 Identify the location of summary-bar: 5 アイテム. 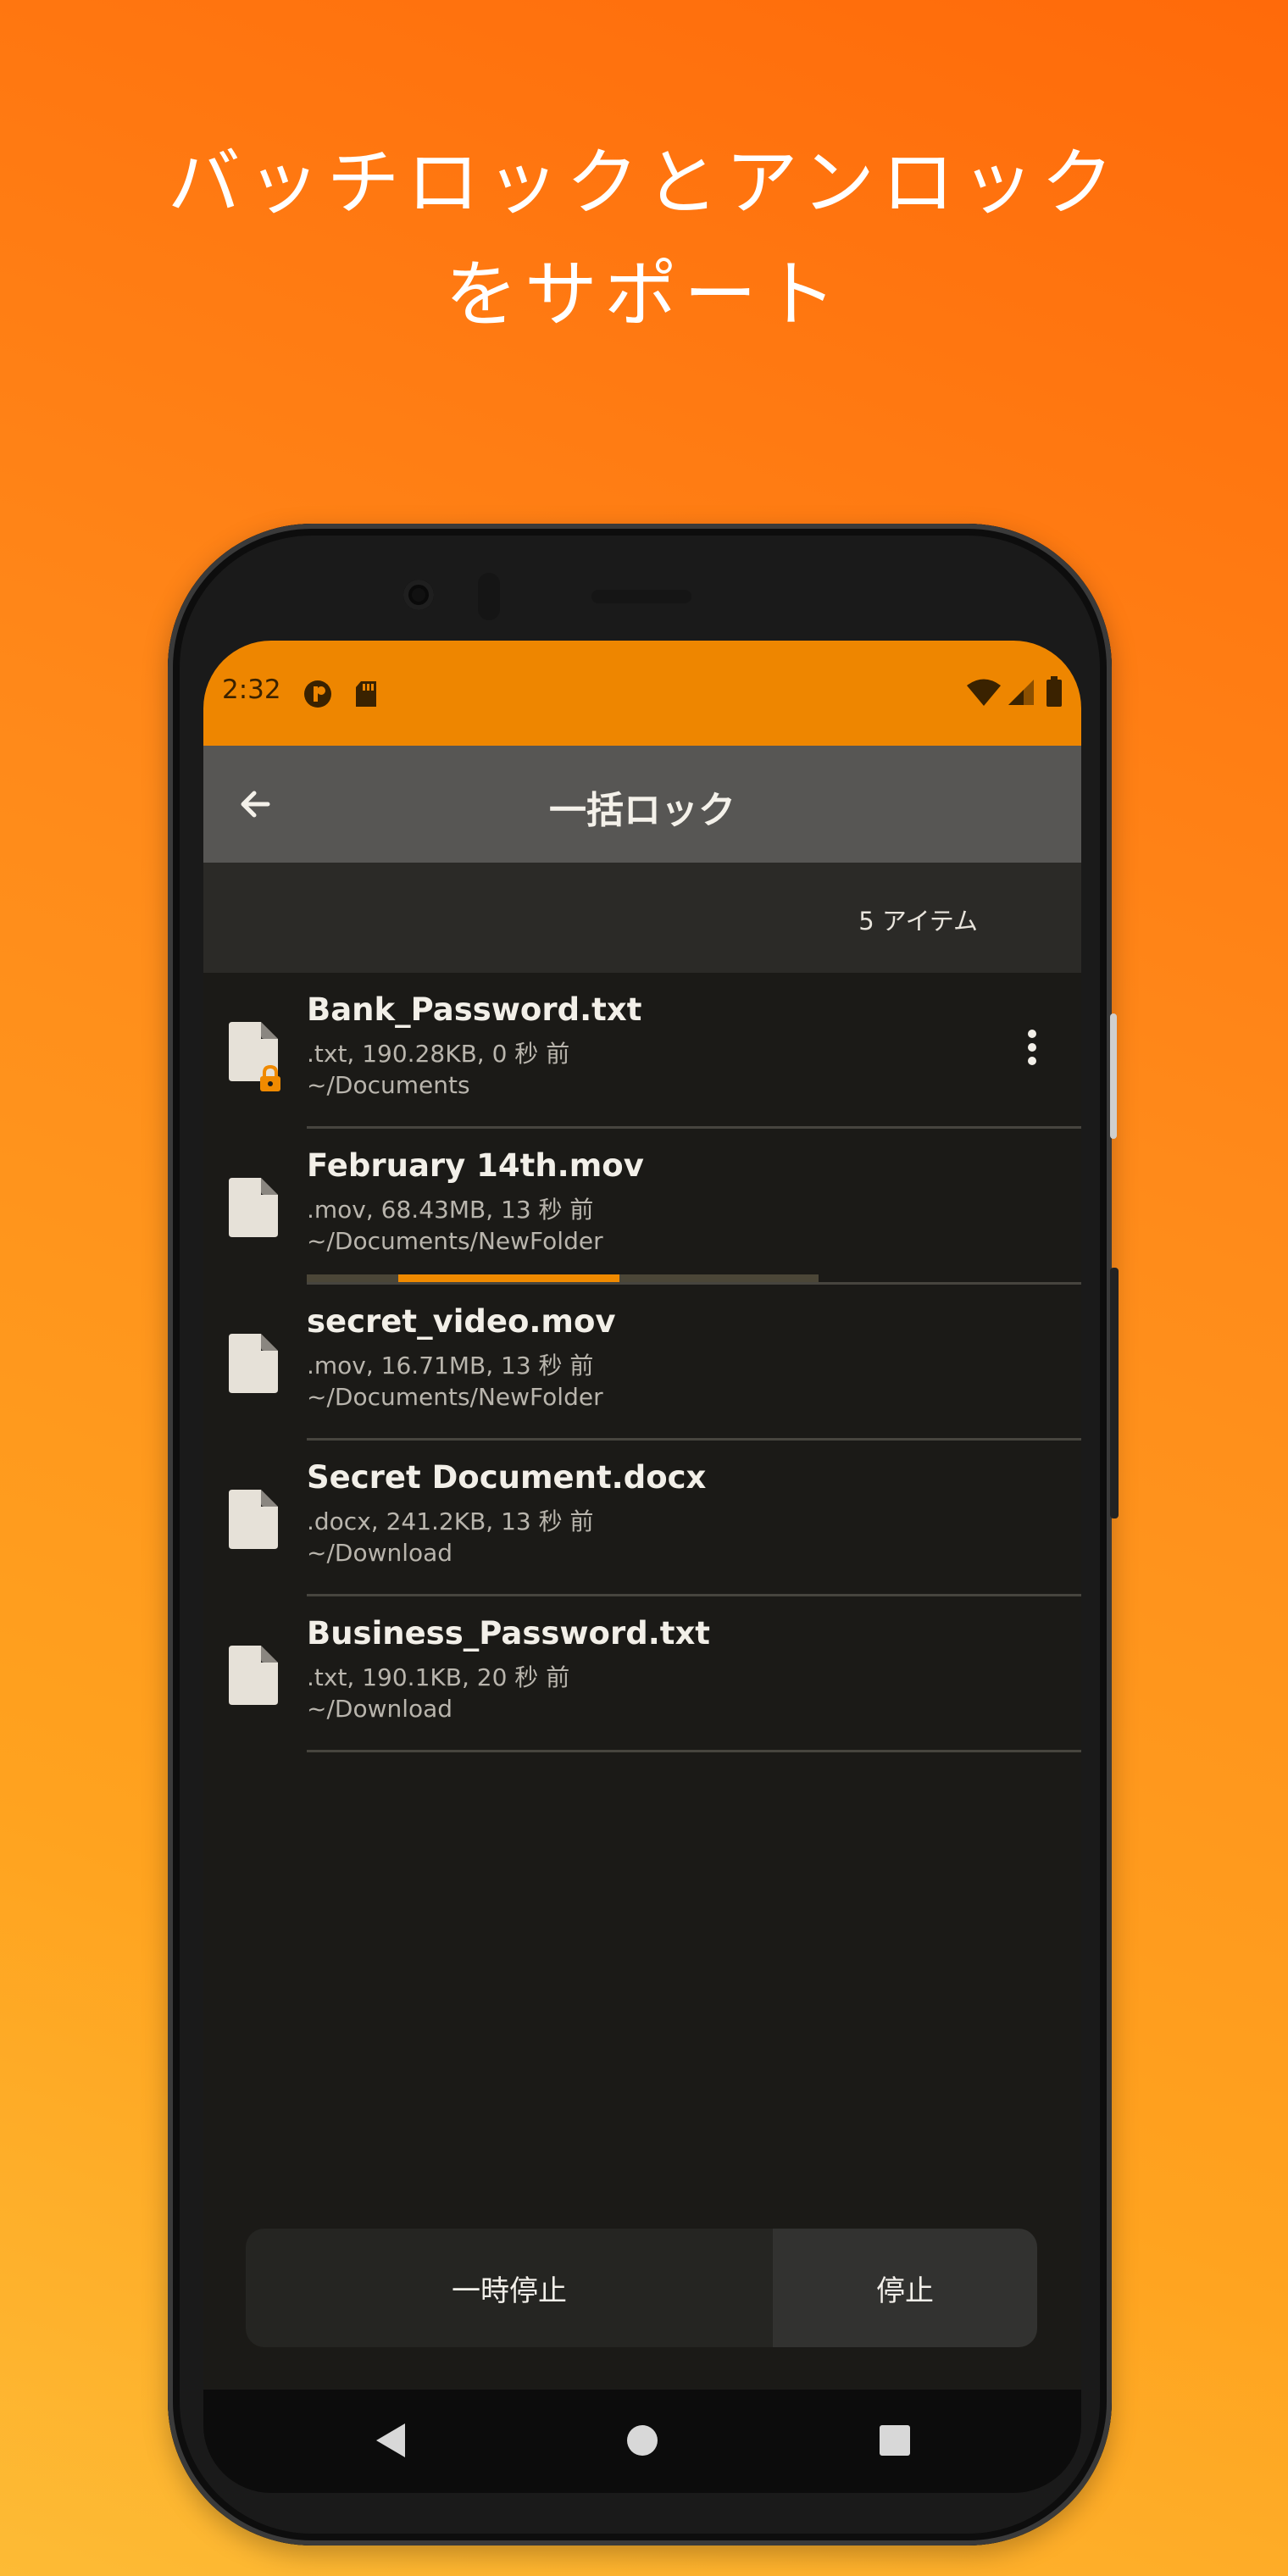
(642, 918).